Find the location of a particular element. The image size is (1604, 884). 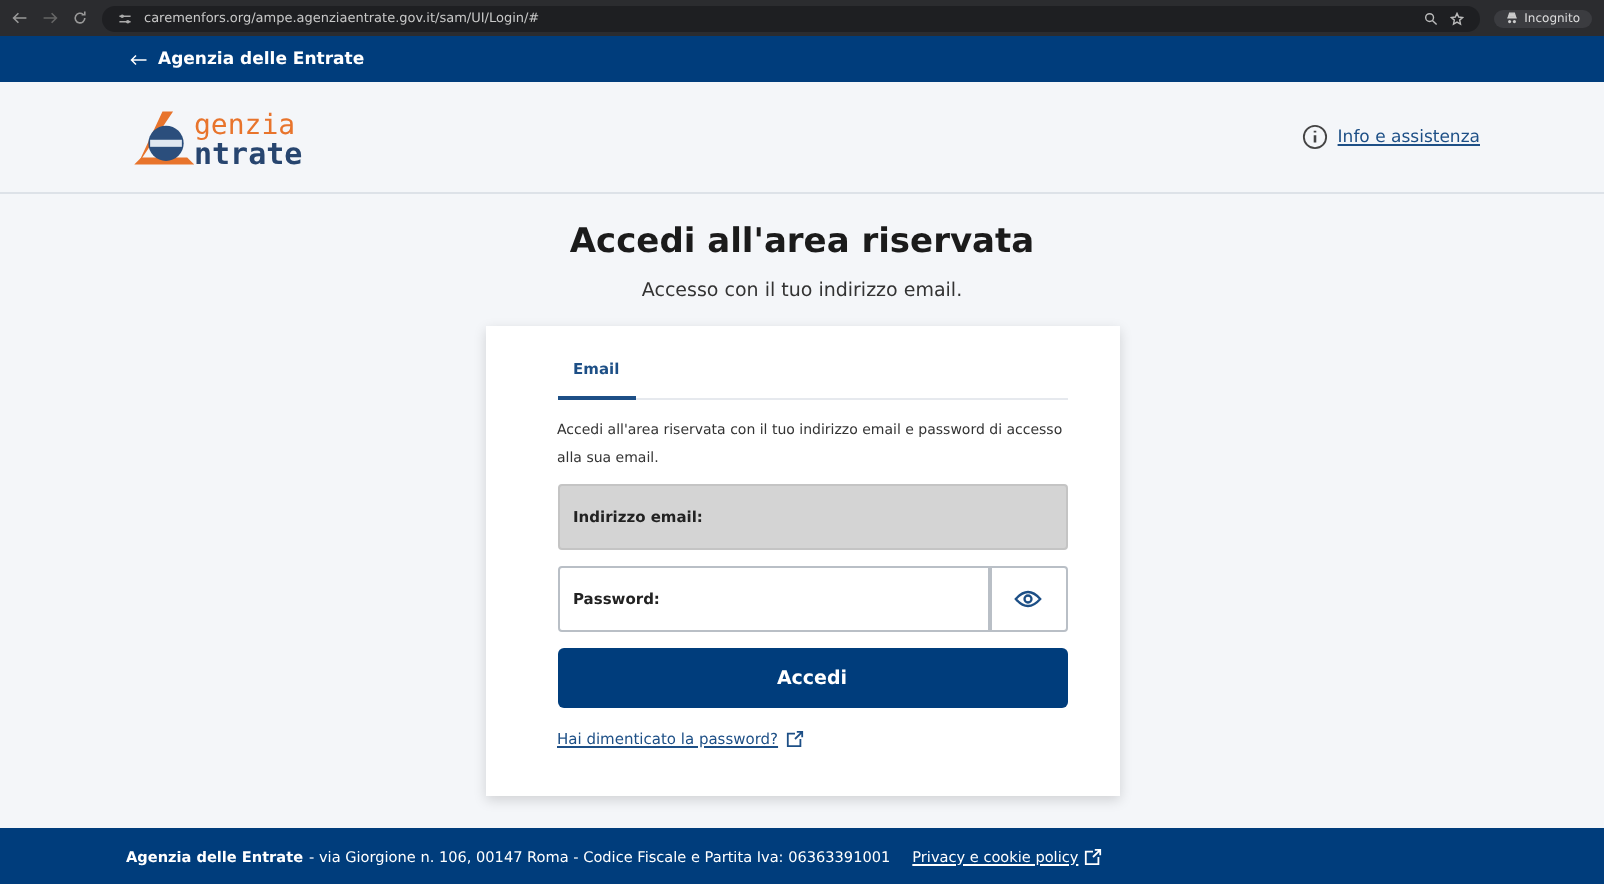

show-password-button is located at coordinates (1028, 599).